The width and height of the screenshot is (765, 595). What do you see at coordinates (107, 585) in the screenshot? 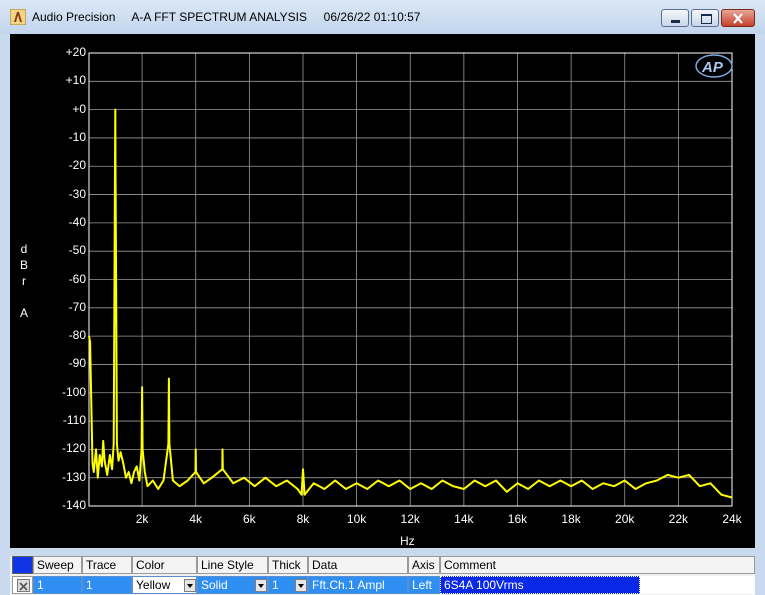
I see `cell-trace: 1` at bounding box center [107, 585].